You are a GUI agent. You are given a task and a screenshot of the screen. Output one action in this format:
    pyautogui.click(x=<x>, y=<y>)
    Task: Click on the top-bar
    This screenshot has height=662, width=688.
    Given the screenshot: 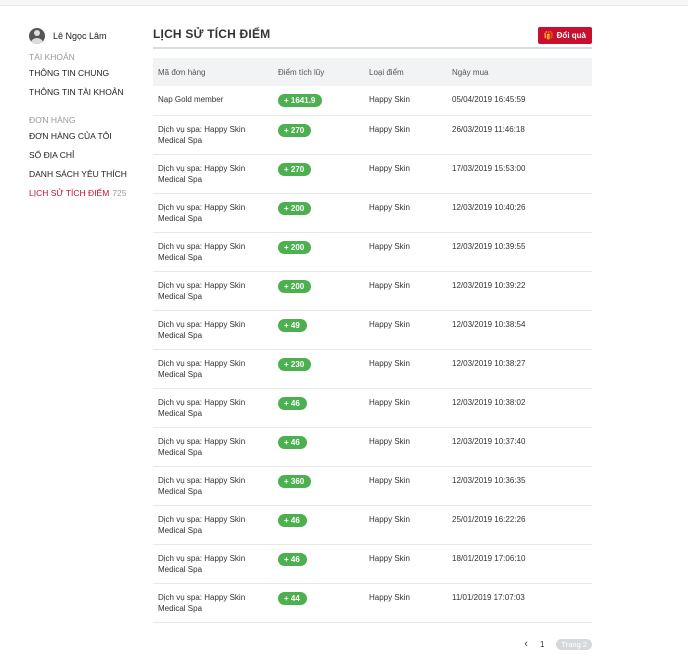 What is the action you would take?
    pyautogui.click(x=344, y=3)
    